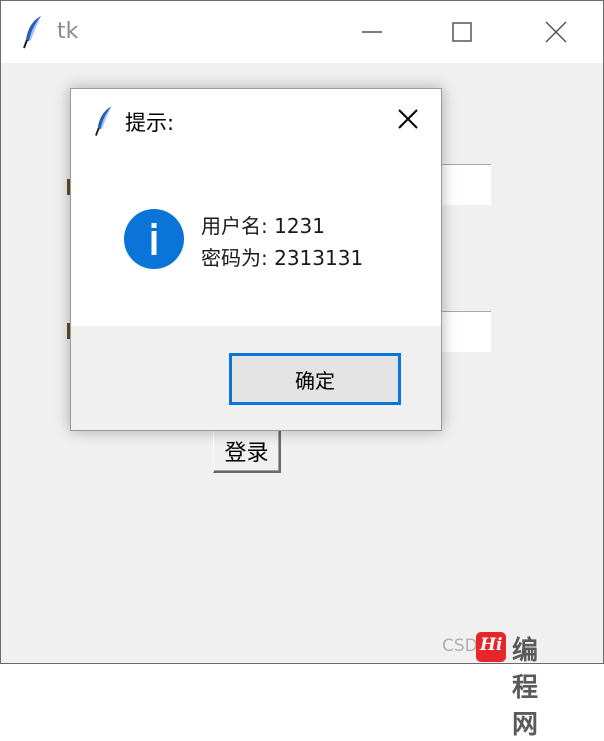 Image resolution: width=604 pixels, height=741 pixels. I want to click on dialog-message: 用户名: 1231 密码为: 2313131, so click(282, 242).